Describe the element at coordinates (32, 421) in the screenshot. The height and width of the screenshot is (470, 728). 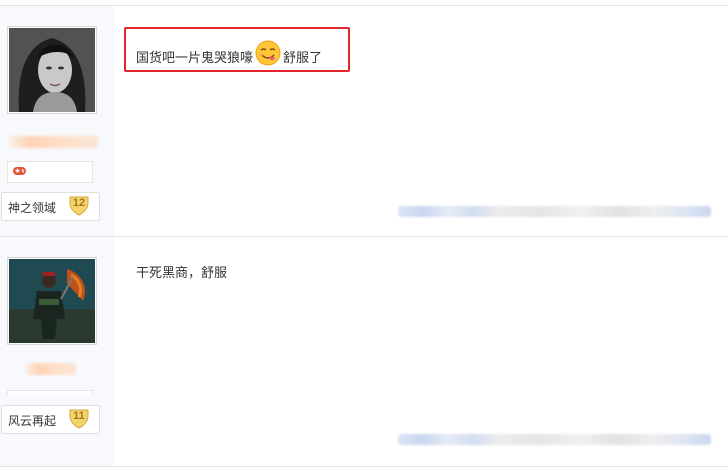
I see `badge-title: 风云再起` at that location.